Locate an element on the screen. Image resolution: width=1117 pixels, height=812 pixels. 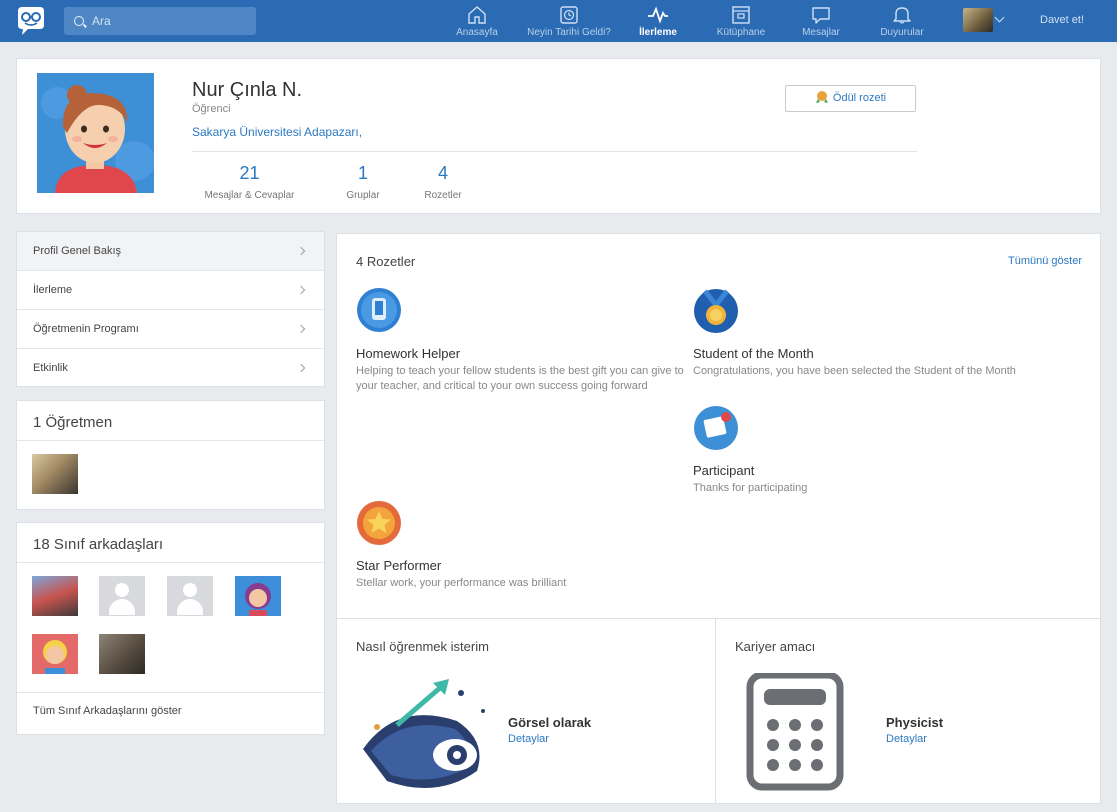
user-avatar is located at coordinates (978, 20).